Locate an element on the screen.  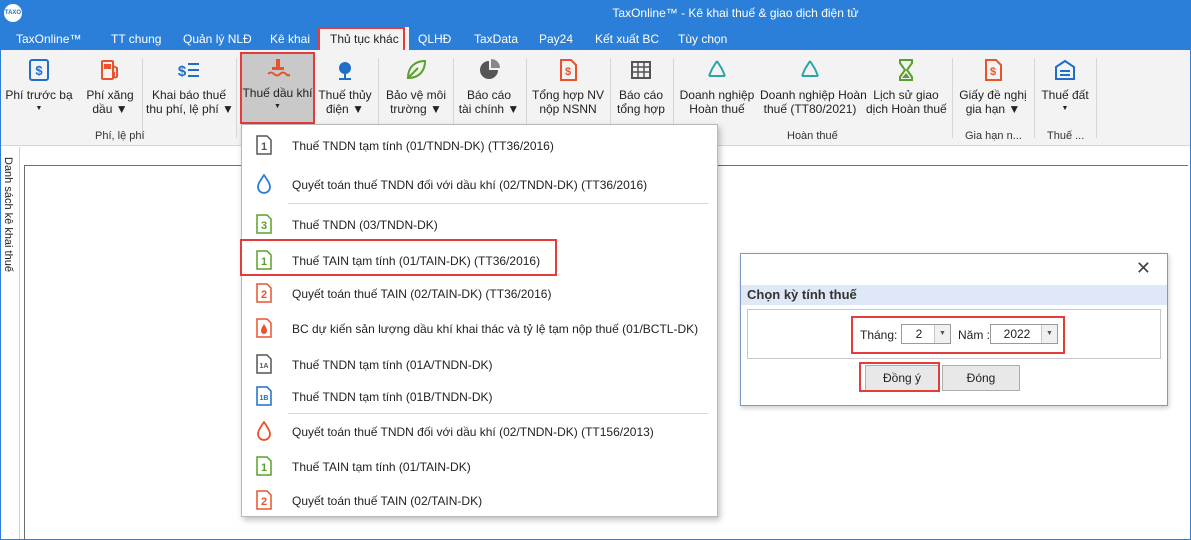
ribbon-label: nộp NSNN is located at coordinates (568, 109).